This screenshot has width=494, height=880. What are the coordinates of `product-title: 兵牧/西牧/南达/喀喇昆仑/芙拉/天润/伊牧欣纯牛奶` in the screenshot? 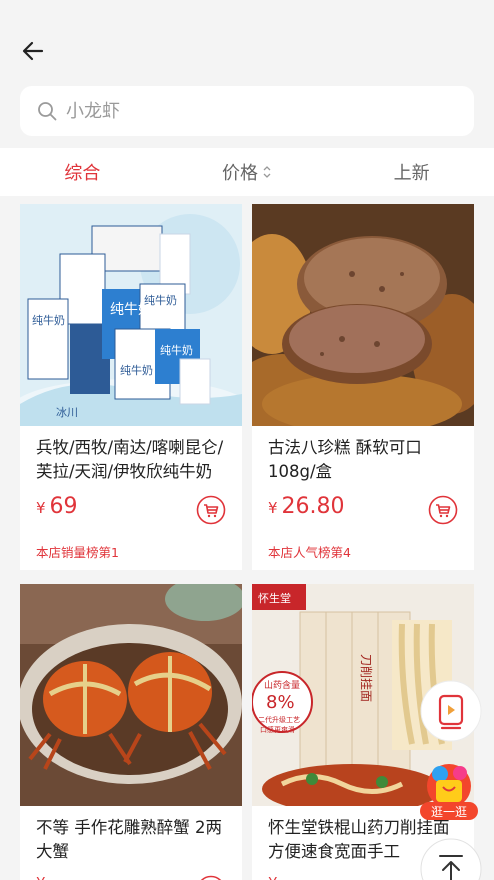 It's located at (130, 459).